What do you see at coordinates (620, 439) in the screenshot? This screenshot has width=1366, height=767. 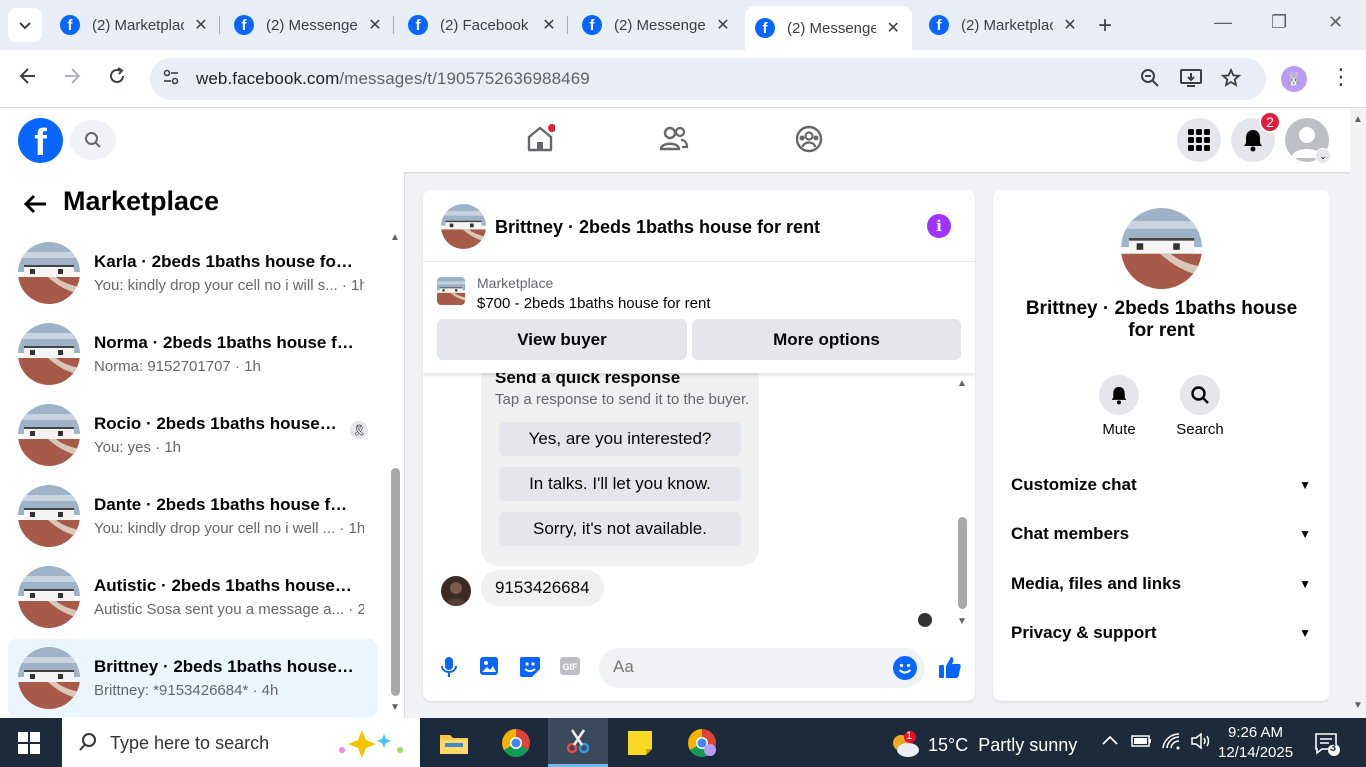 I see `quick-reply-button: Yes, are you interested?` at bounding box center [620, 439].